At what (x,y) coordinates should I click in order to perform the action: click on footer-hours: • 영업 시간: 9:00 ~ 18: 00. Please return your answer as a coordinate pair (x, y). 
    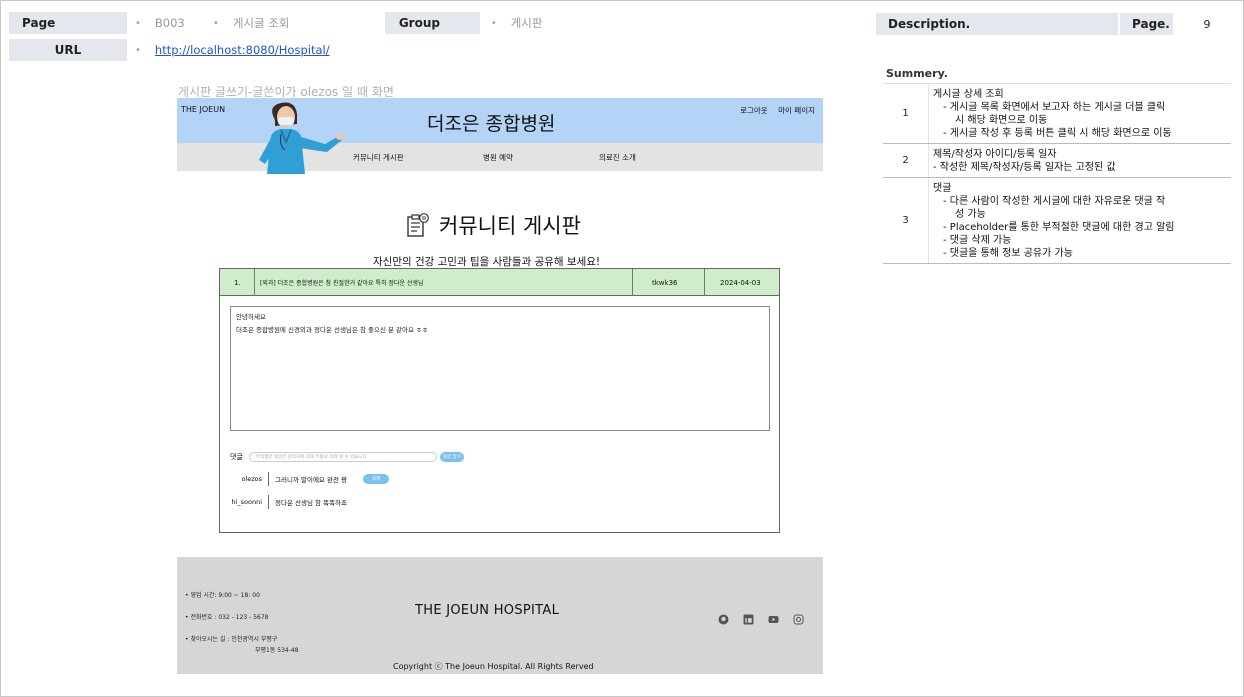
    Looking at the image, I should click on (222, 595).